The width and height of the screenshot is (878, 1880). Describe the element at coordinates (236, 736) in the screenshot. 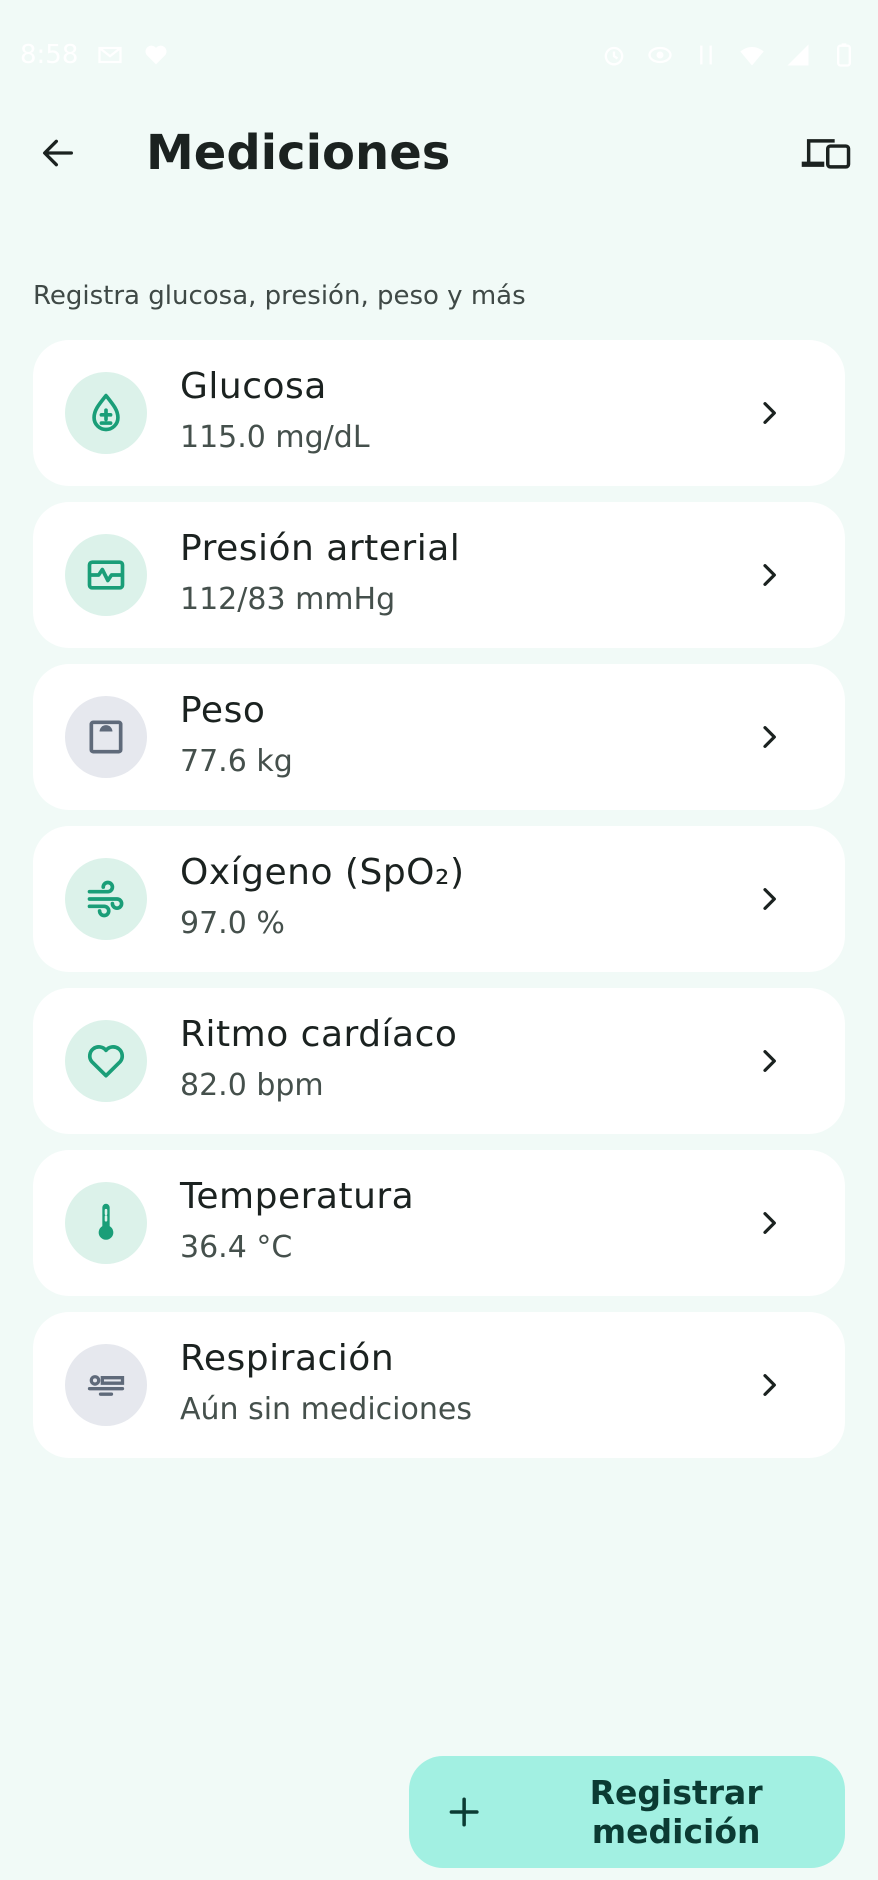

I see `card-text: Peso 77.6 kg` at that location.